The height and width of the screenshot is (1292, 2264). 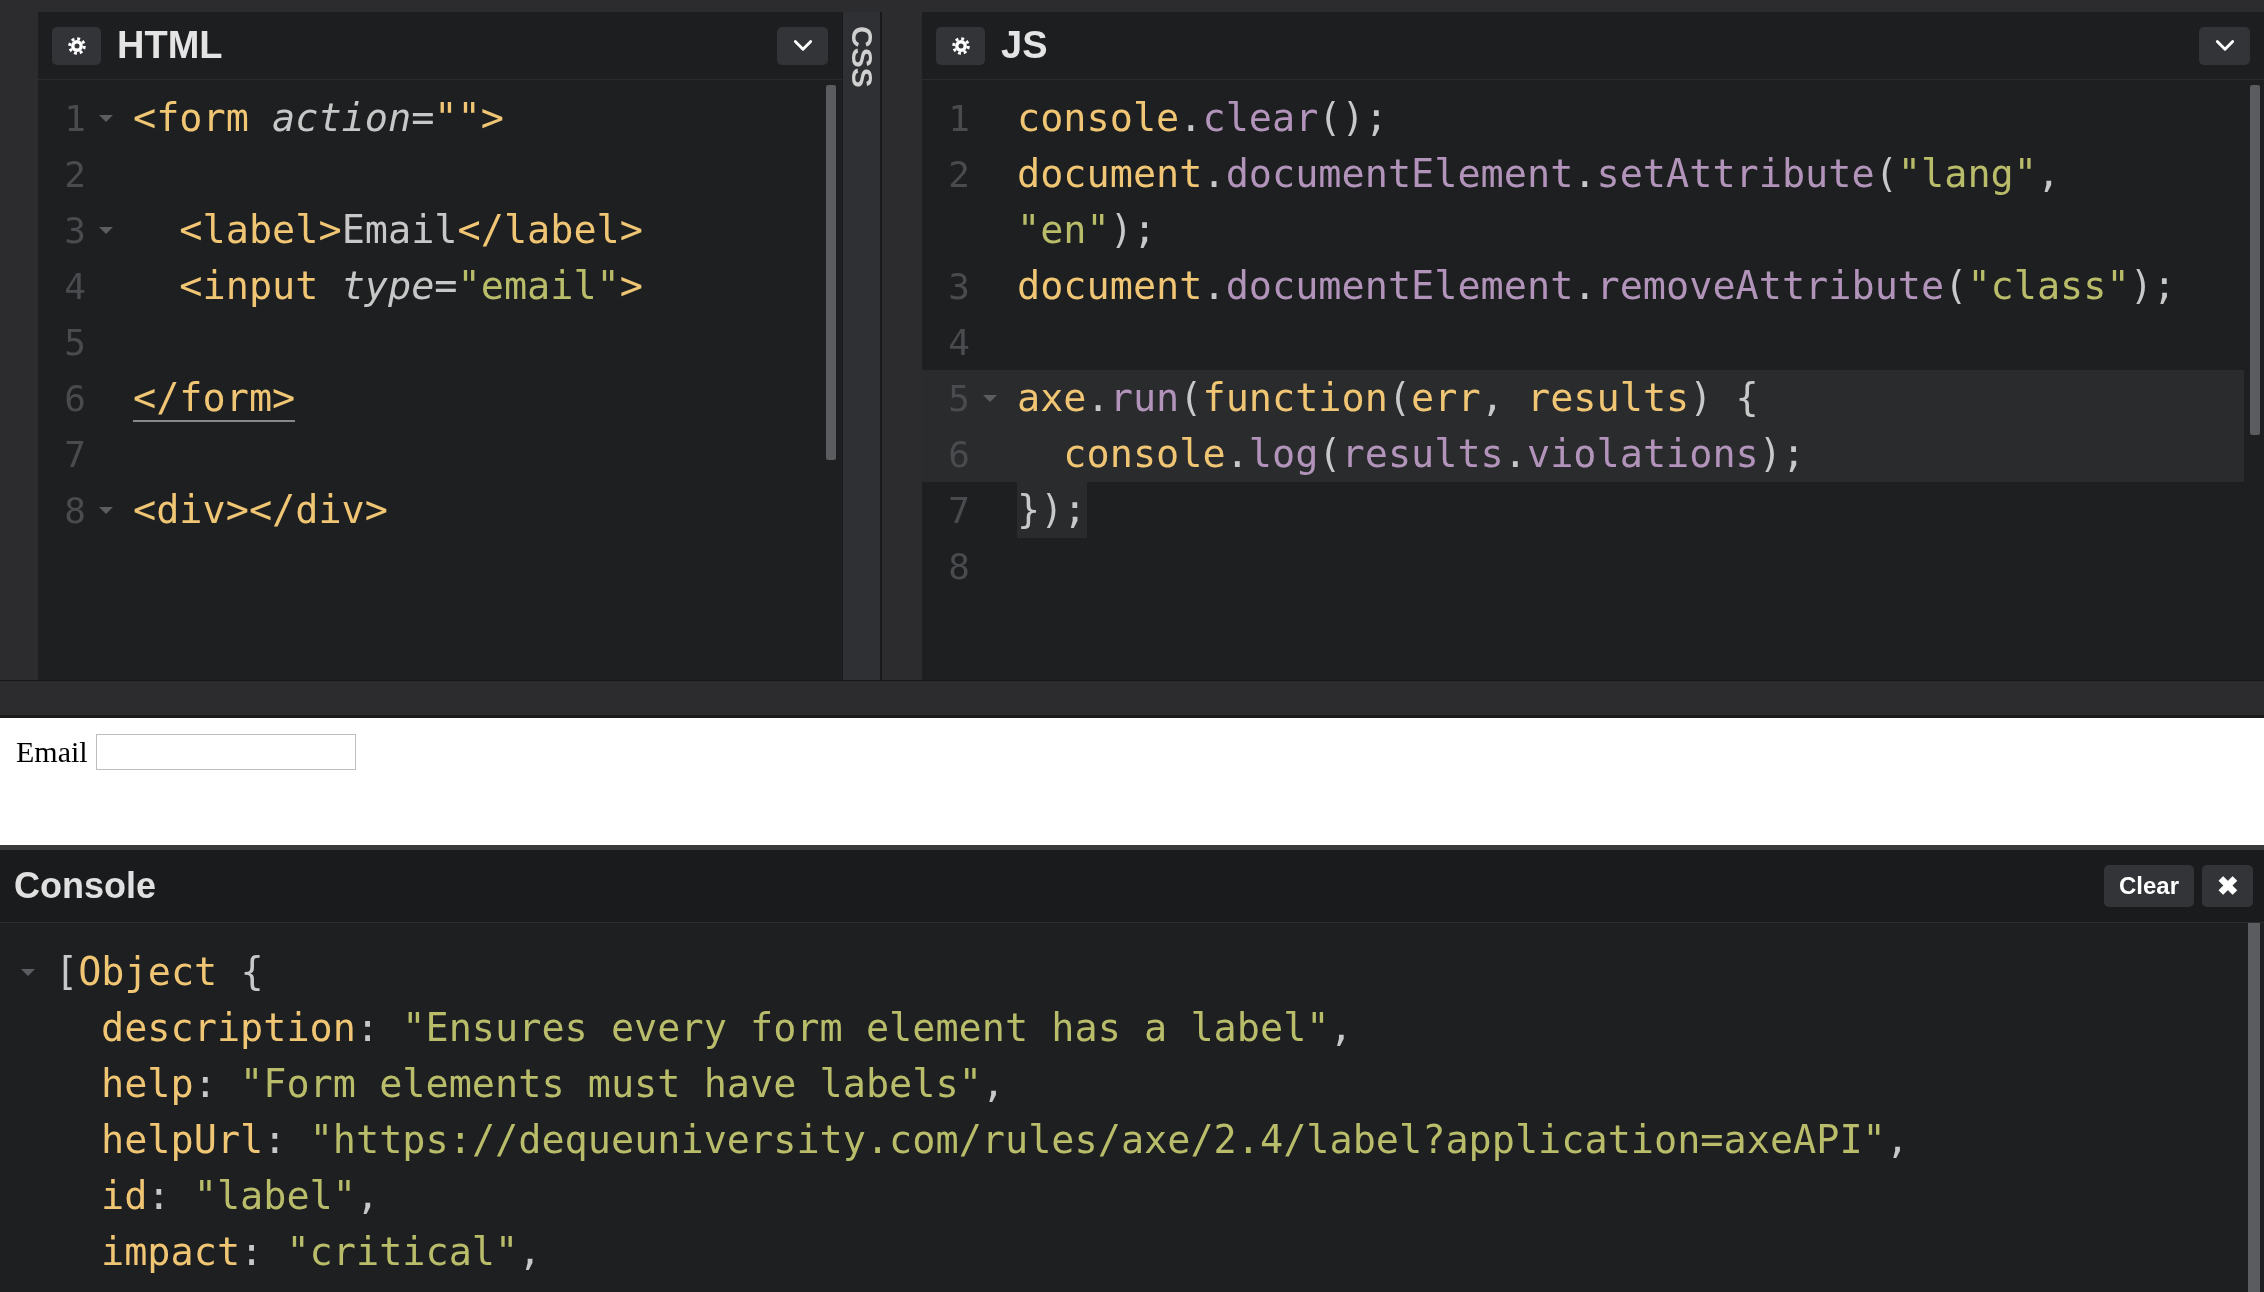 I want to click on panel-title: JS, so click(x=1024, y=45).